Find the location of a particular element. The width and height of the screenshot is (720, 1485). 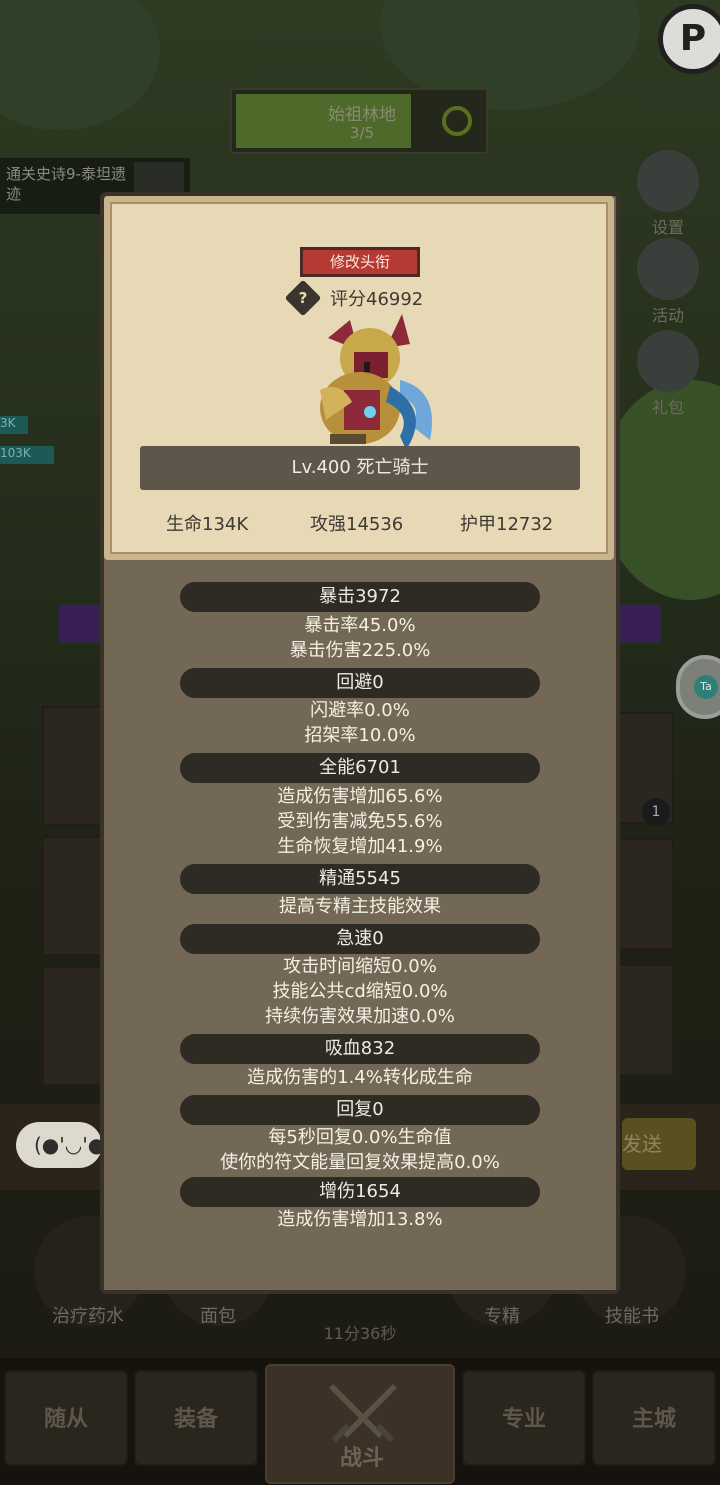

stat-header-avoidance: 回避0 is located at coordinates (360, 683).